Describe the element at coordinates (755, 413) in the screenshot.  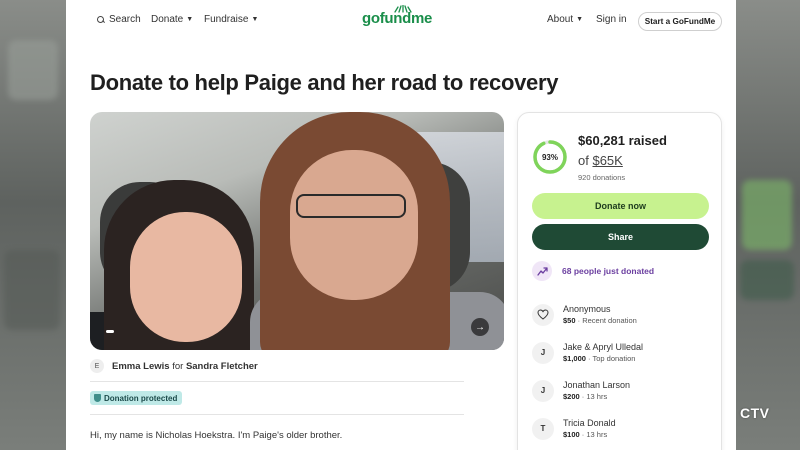
I see `broadcaster-watermark: CTV` at that location.